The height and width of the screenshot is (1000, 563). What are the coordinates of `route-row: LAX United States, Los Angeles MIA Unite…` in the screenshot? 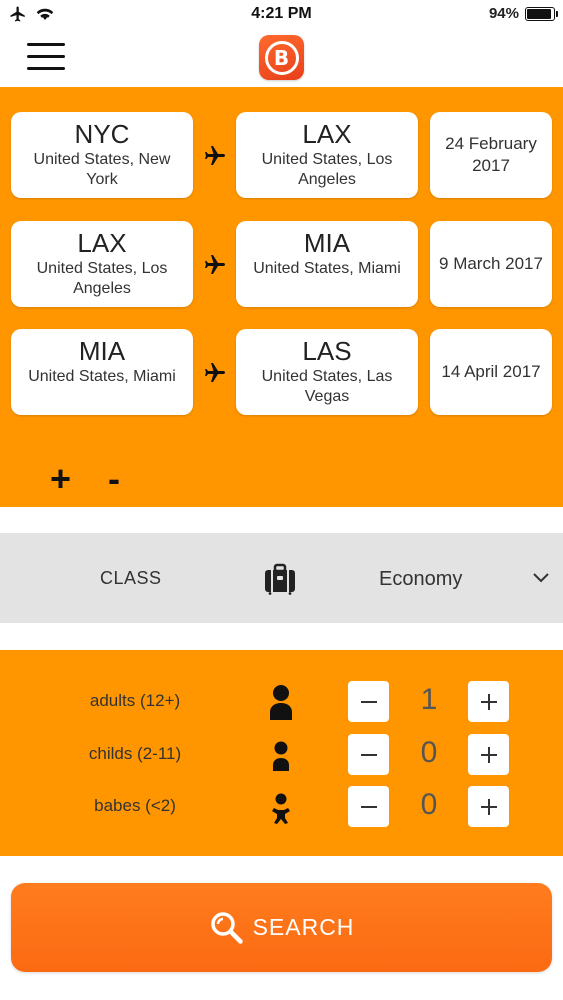 It's located at (281, 265).